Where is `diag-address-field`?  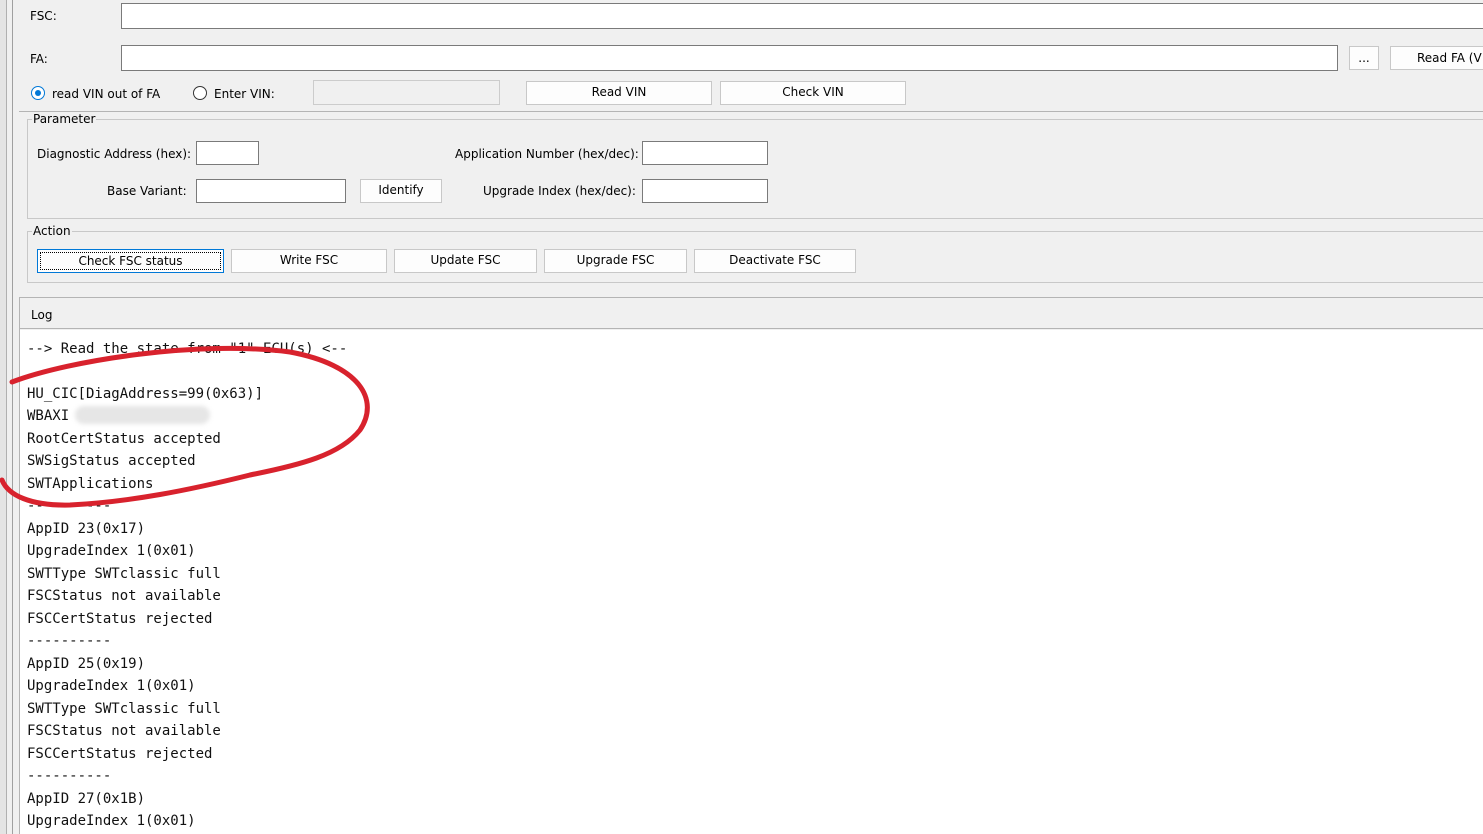
diag-address-field is located at coordinates (227, 153).